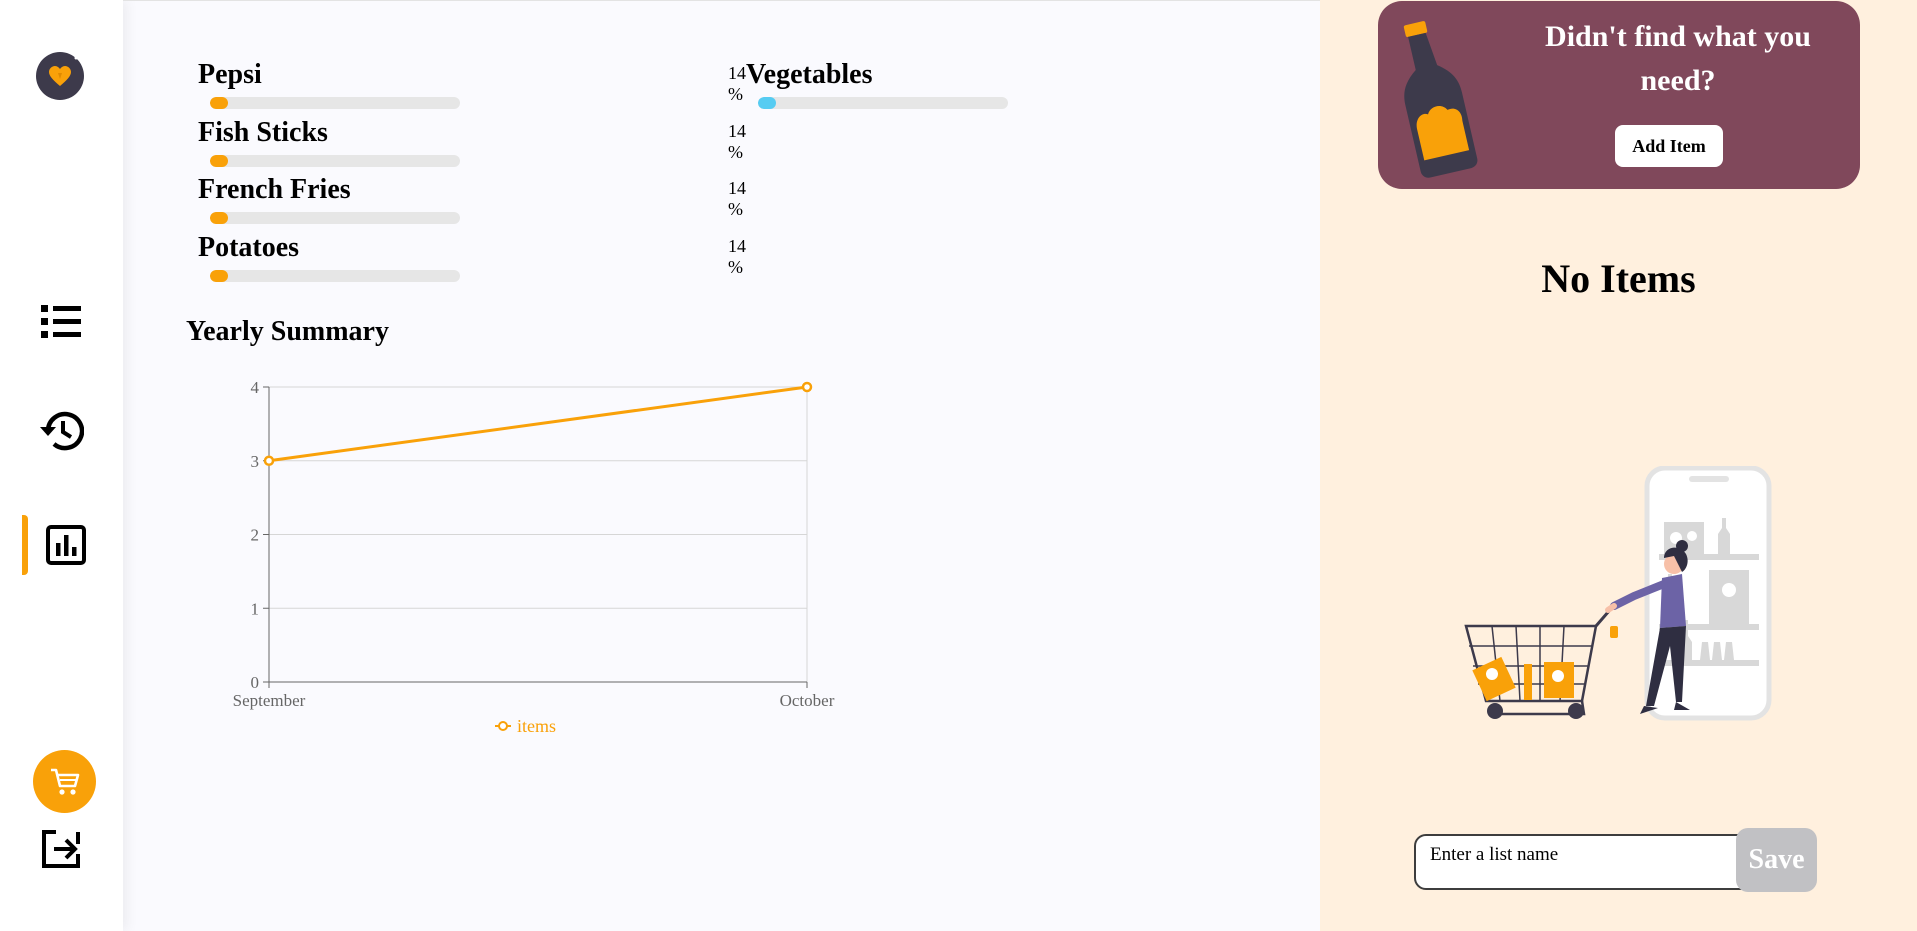 Image resolution: width=1917 pixels, height=931 pixels. I want to click on yearly-summary-chart: 0 1 2 3 4 September October items, so click(534, 557).